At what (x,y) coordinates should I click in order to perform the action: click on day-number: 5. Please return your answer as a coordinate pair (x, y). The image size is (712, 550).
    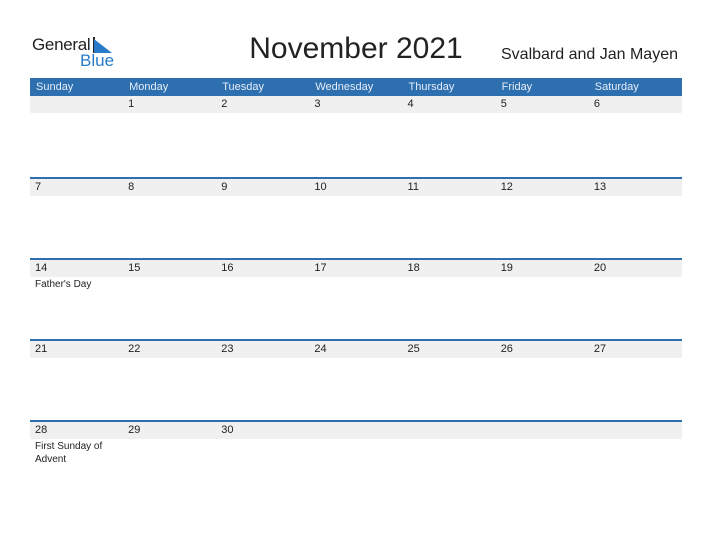
    Looking at the image, I should click on (503, 104).